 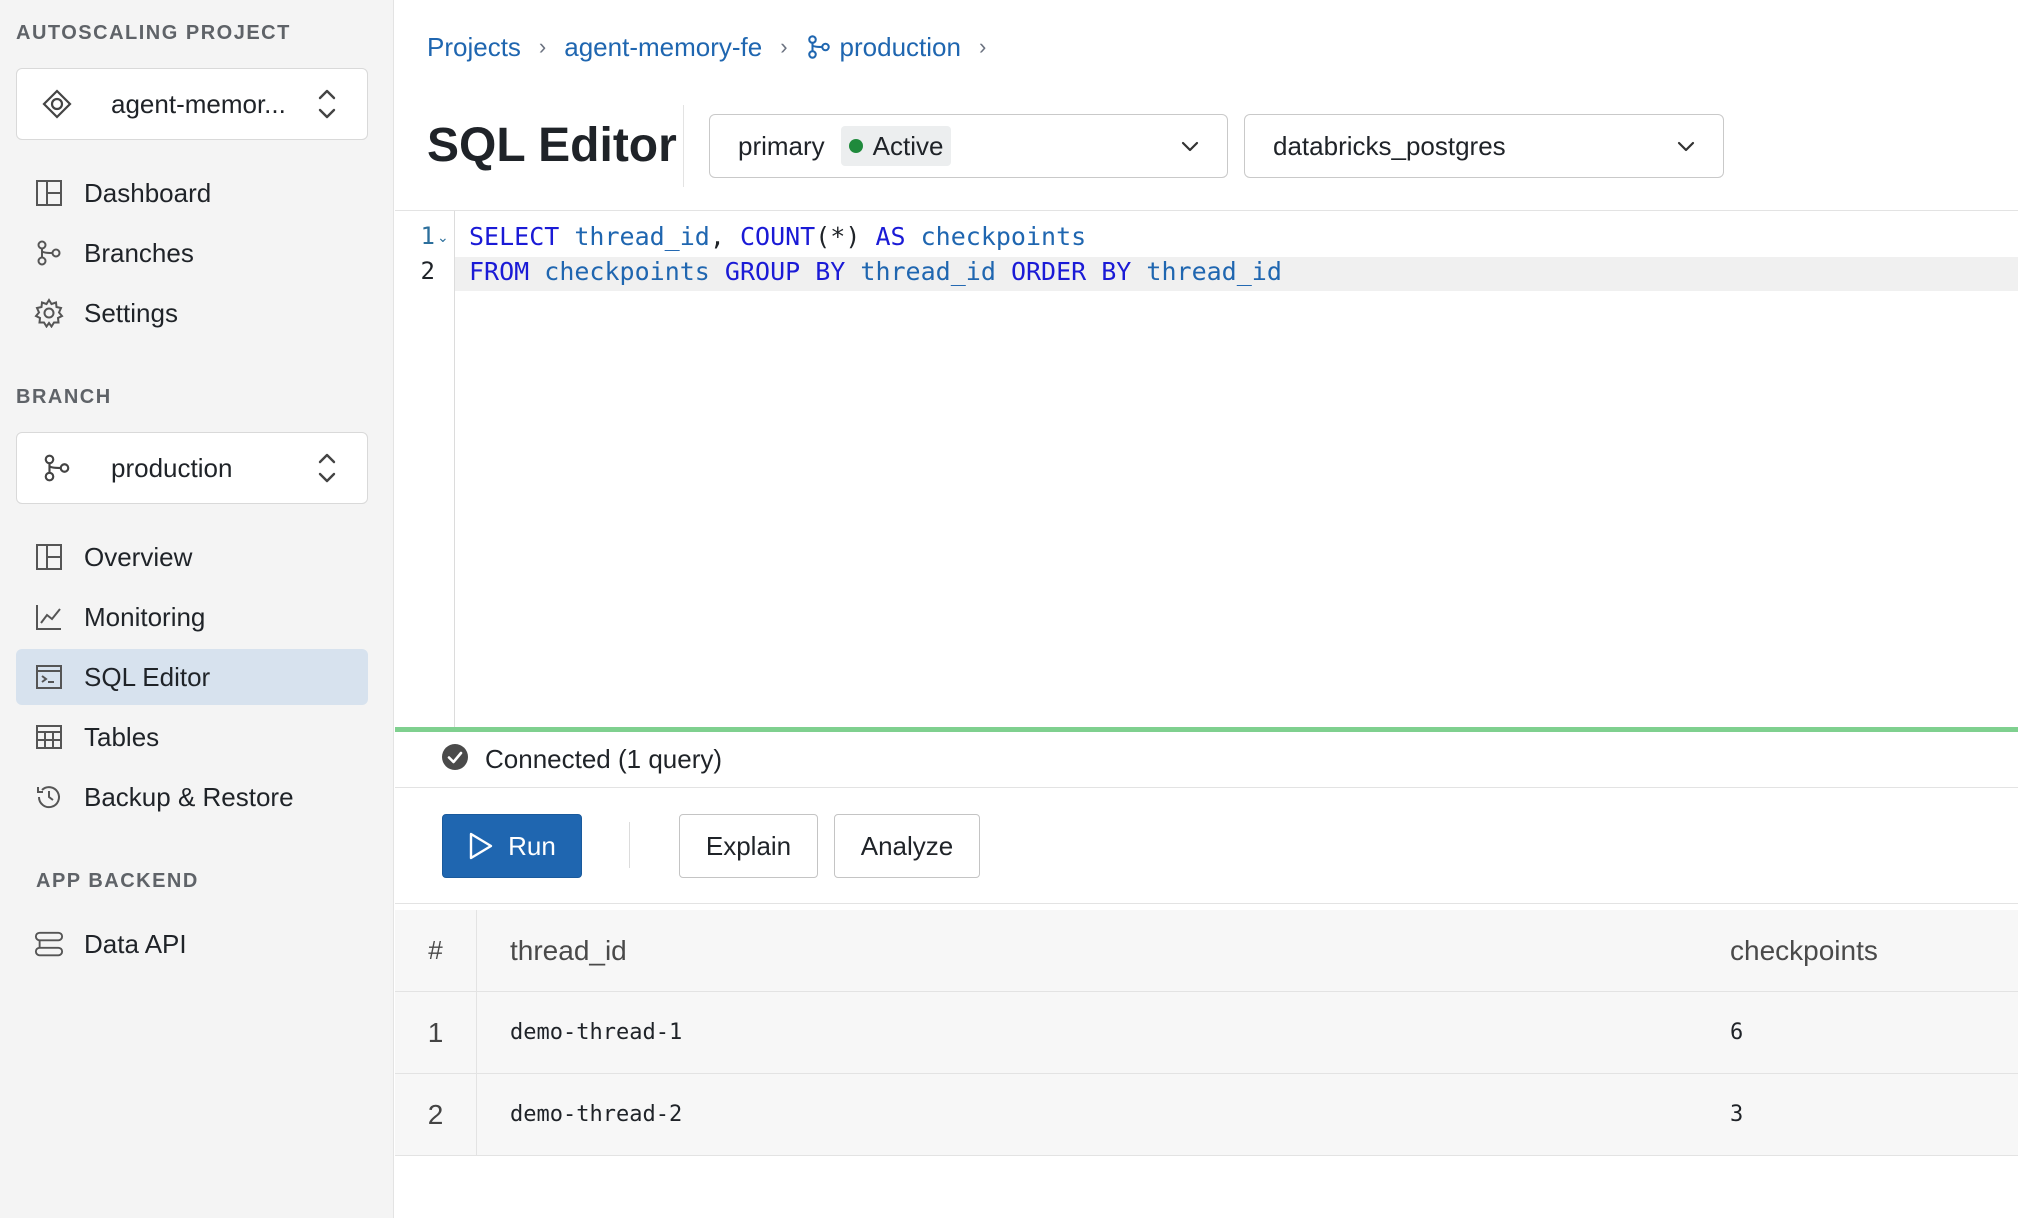 What do you see at coordinates (49, 557) in the screenshot?
I see `overview-icon` at bounding box center [49, 557].